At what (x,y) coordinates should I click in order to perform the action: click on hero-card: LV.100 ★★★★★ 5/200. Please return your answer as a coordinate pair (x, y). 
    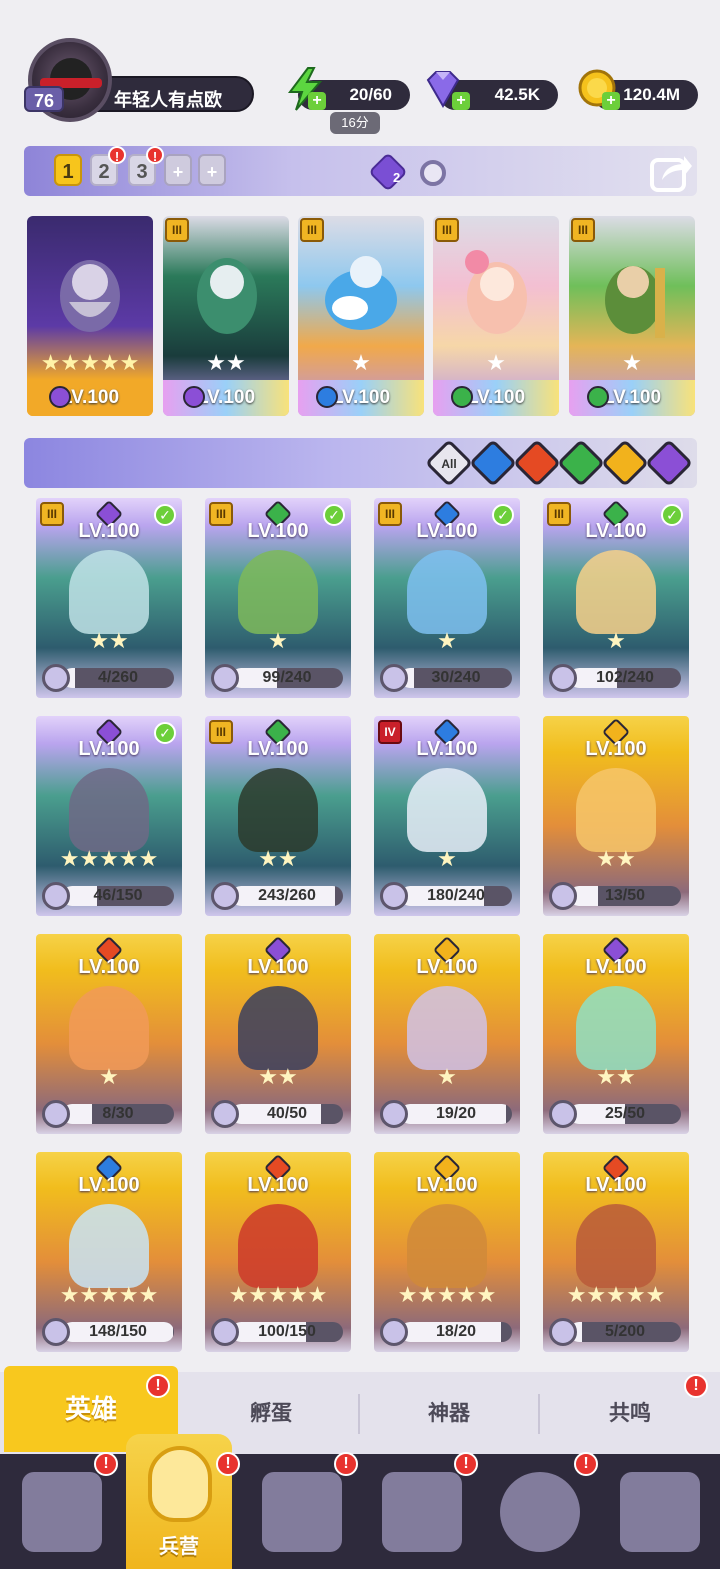
    Looking at the image, I should click on (616, 1252).